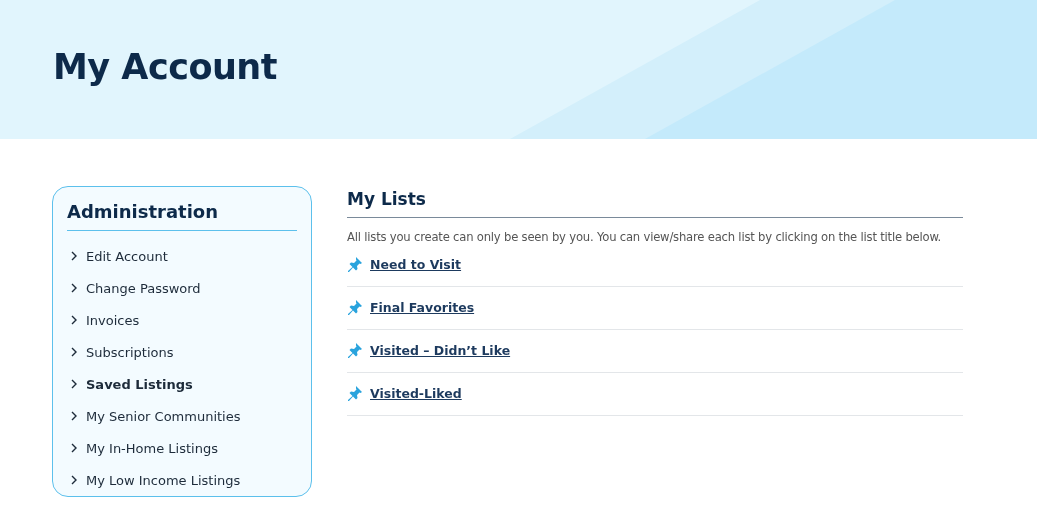  What do you see at coordinates (130, 352) in the screenshot?
I see `sidebar-link: Subscriptions` at bounding box center [130, 352].